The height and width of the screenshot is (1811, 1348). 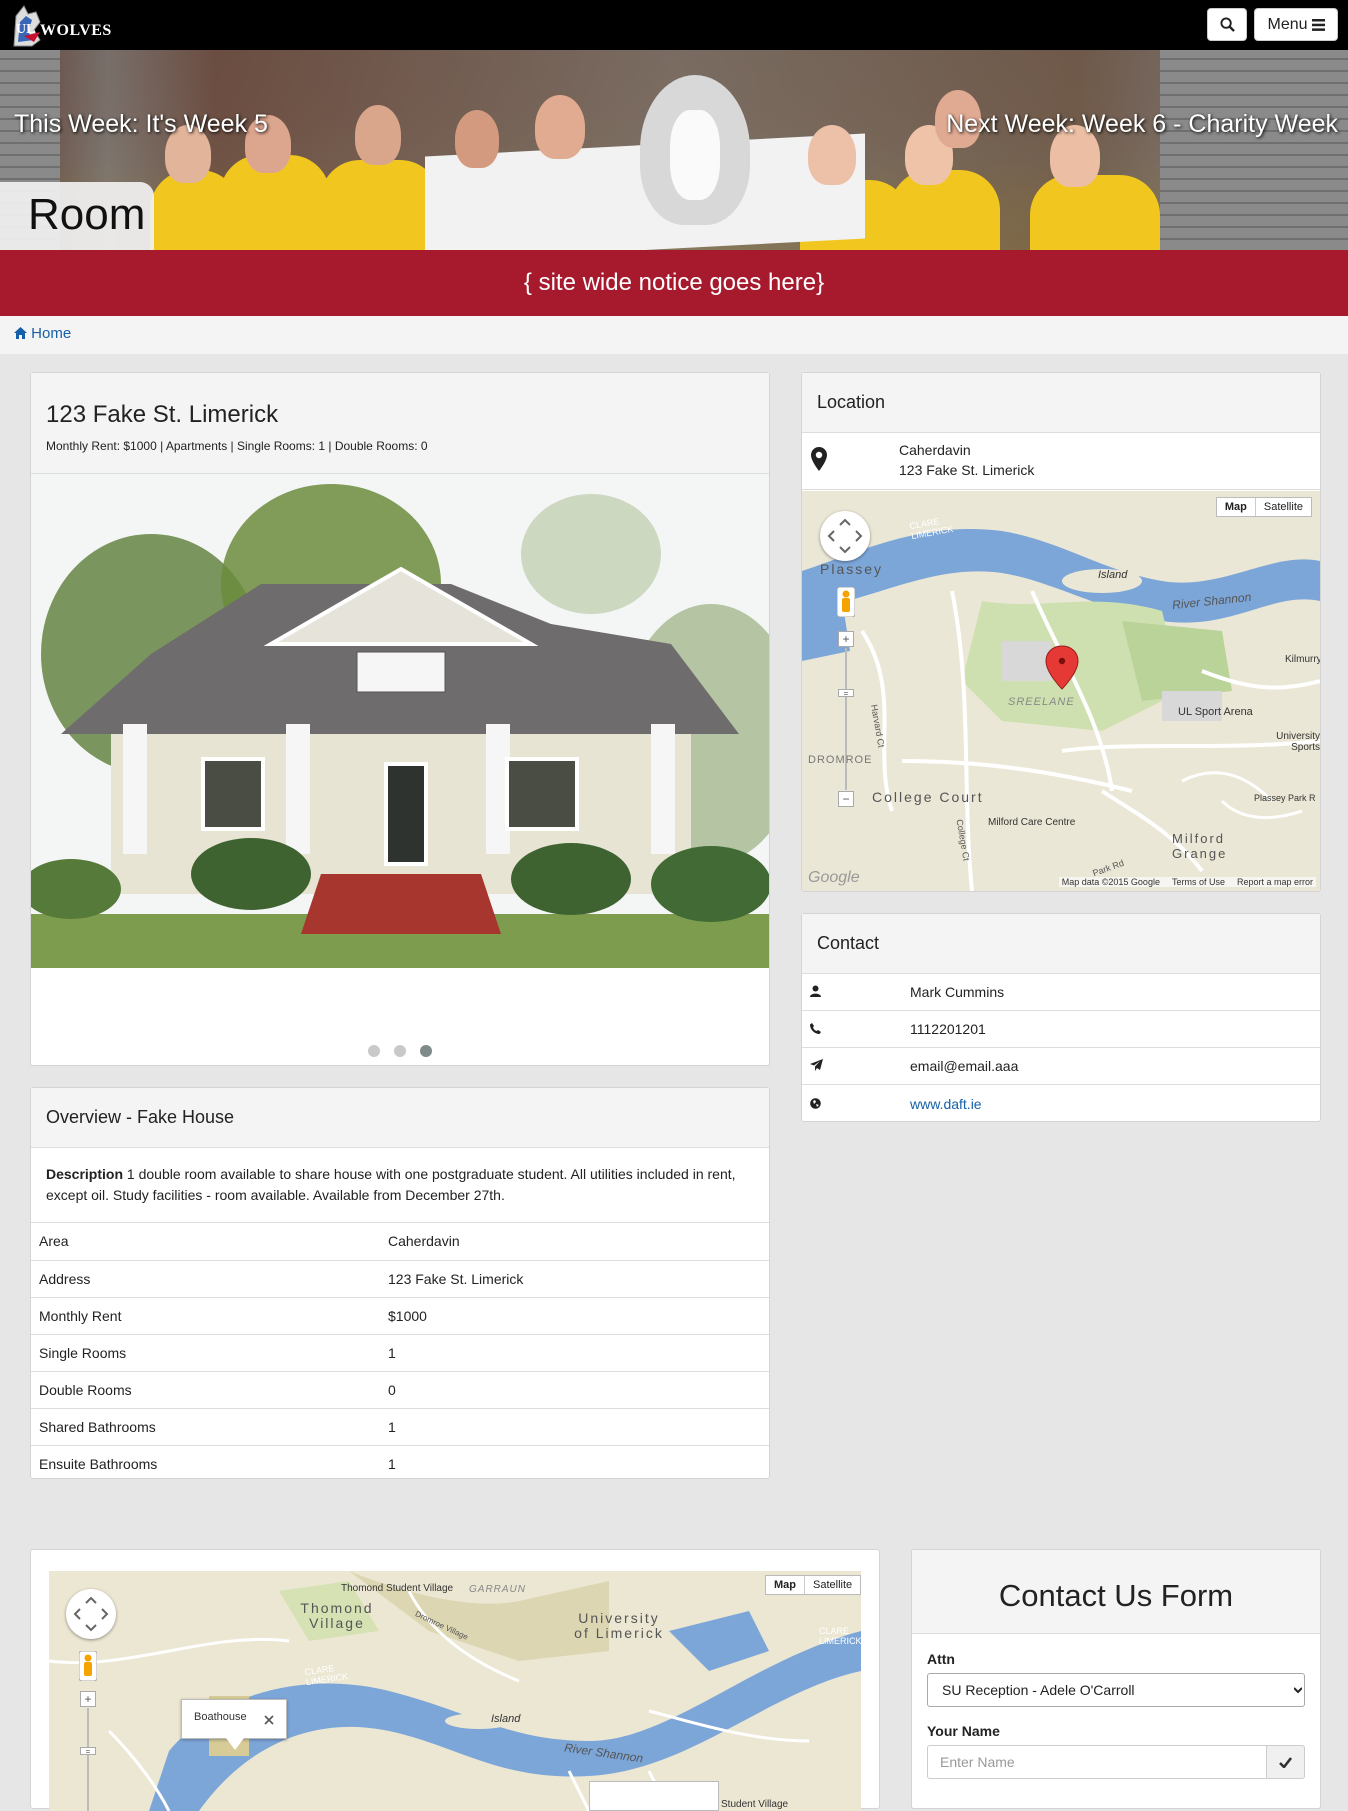 What do you see at coordinates (755, 1804) in the screenshot?
I see `map-label: Student Village` at bounding box center [755, 1804].